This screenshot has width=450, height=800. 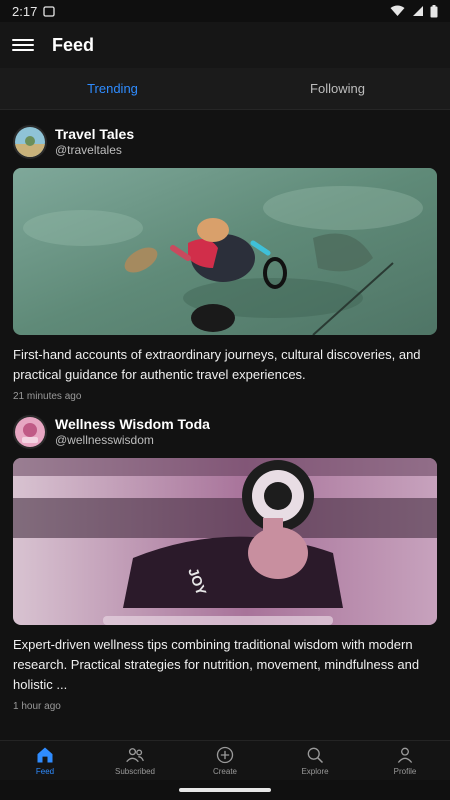 I want to click on author-handle: @wellnesswisdom, so click(x=104, y=440).